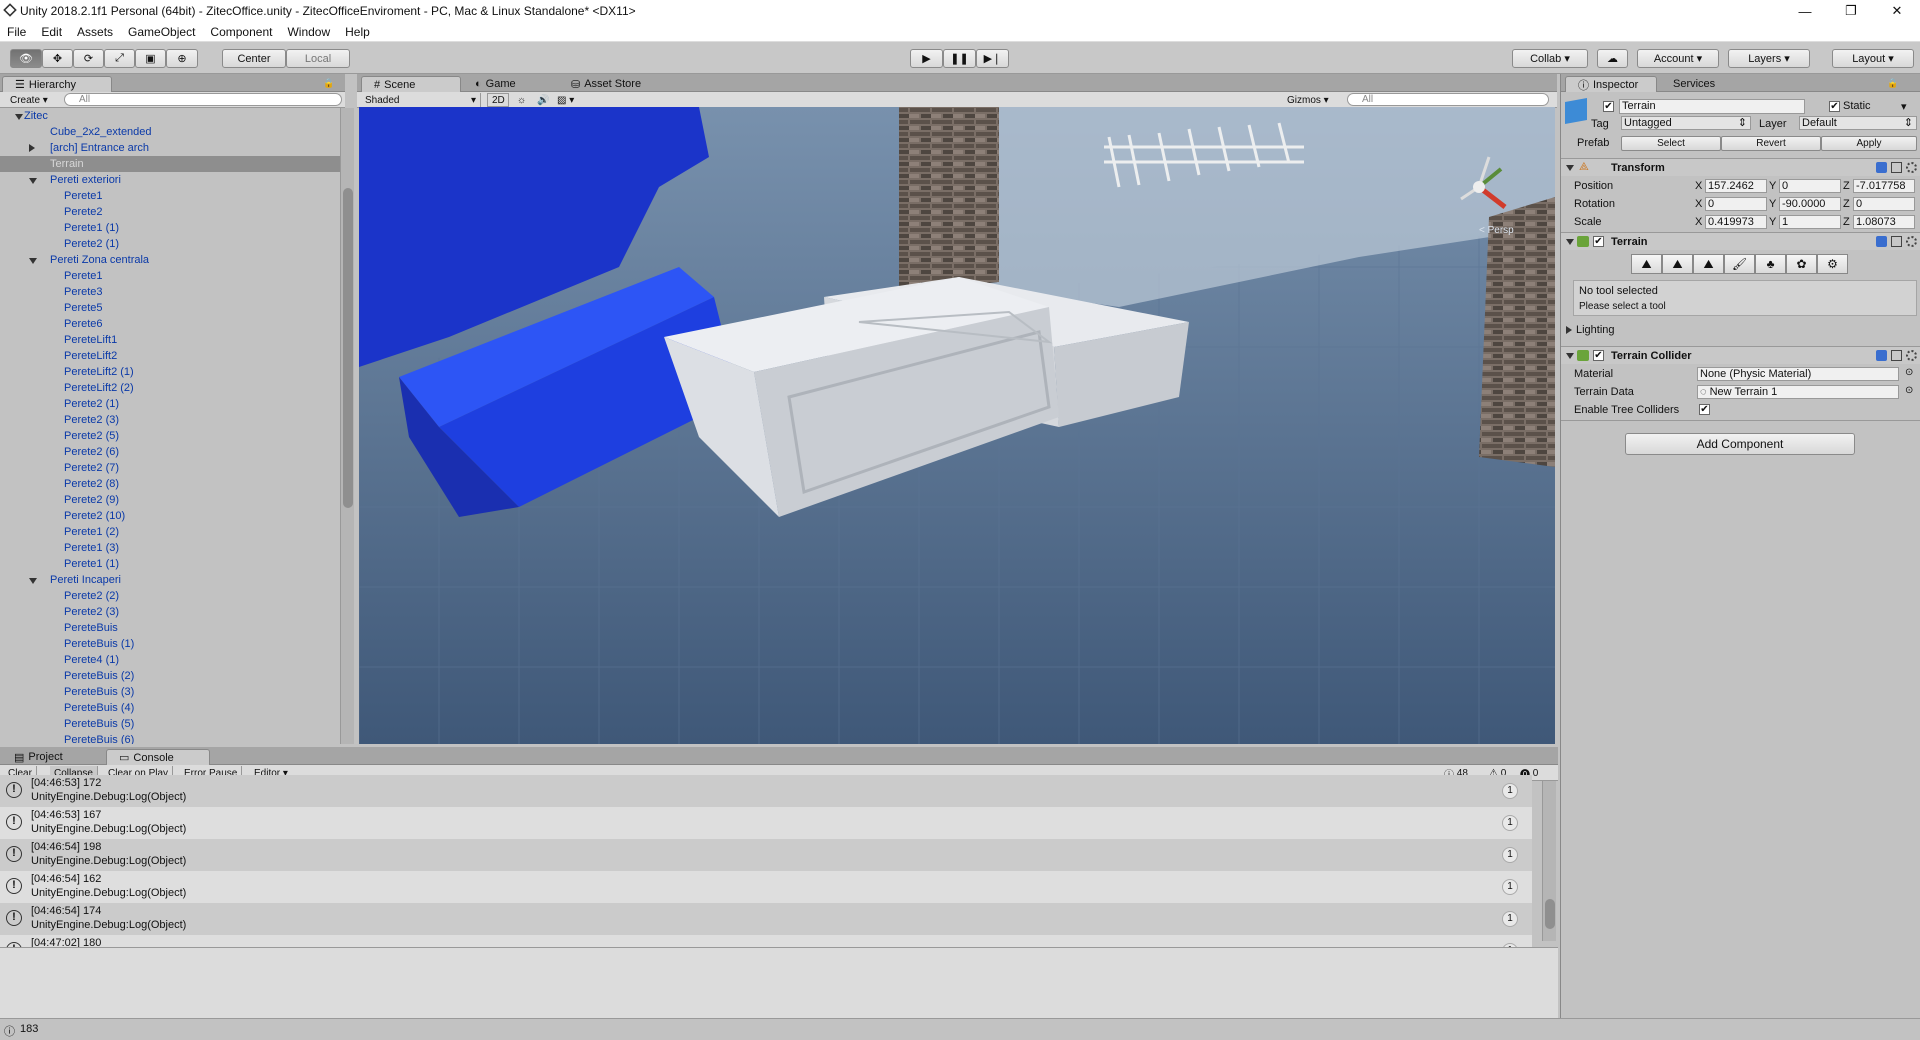 This screenshot has height=1040, width=1920. What do you see at coordinates (1911, 167) in the screenshot?
I see `gear-icon` at bounding box center [1911, 167].